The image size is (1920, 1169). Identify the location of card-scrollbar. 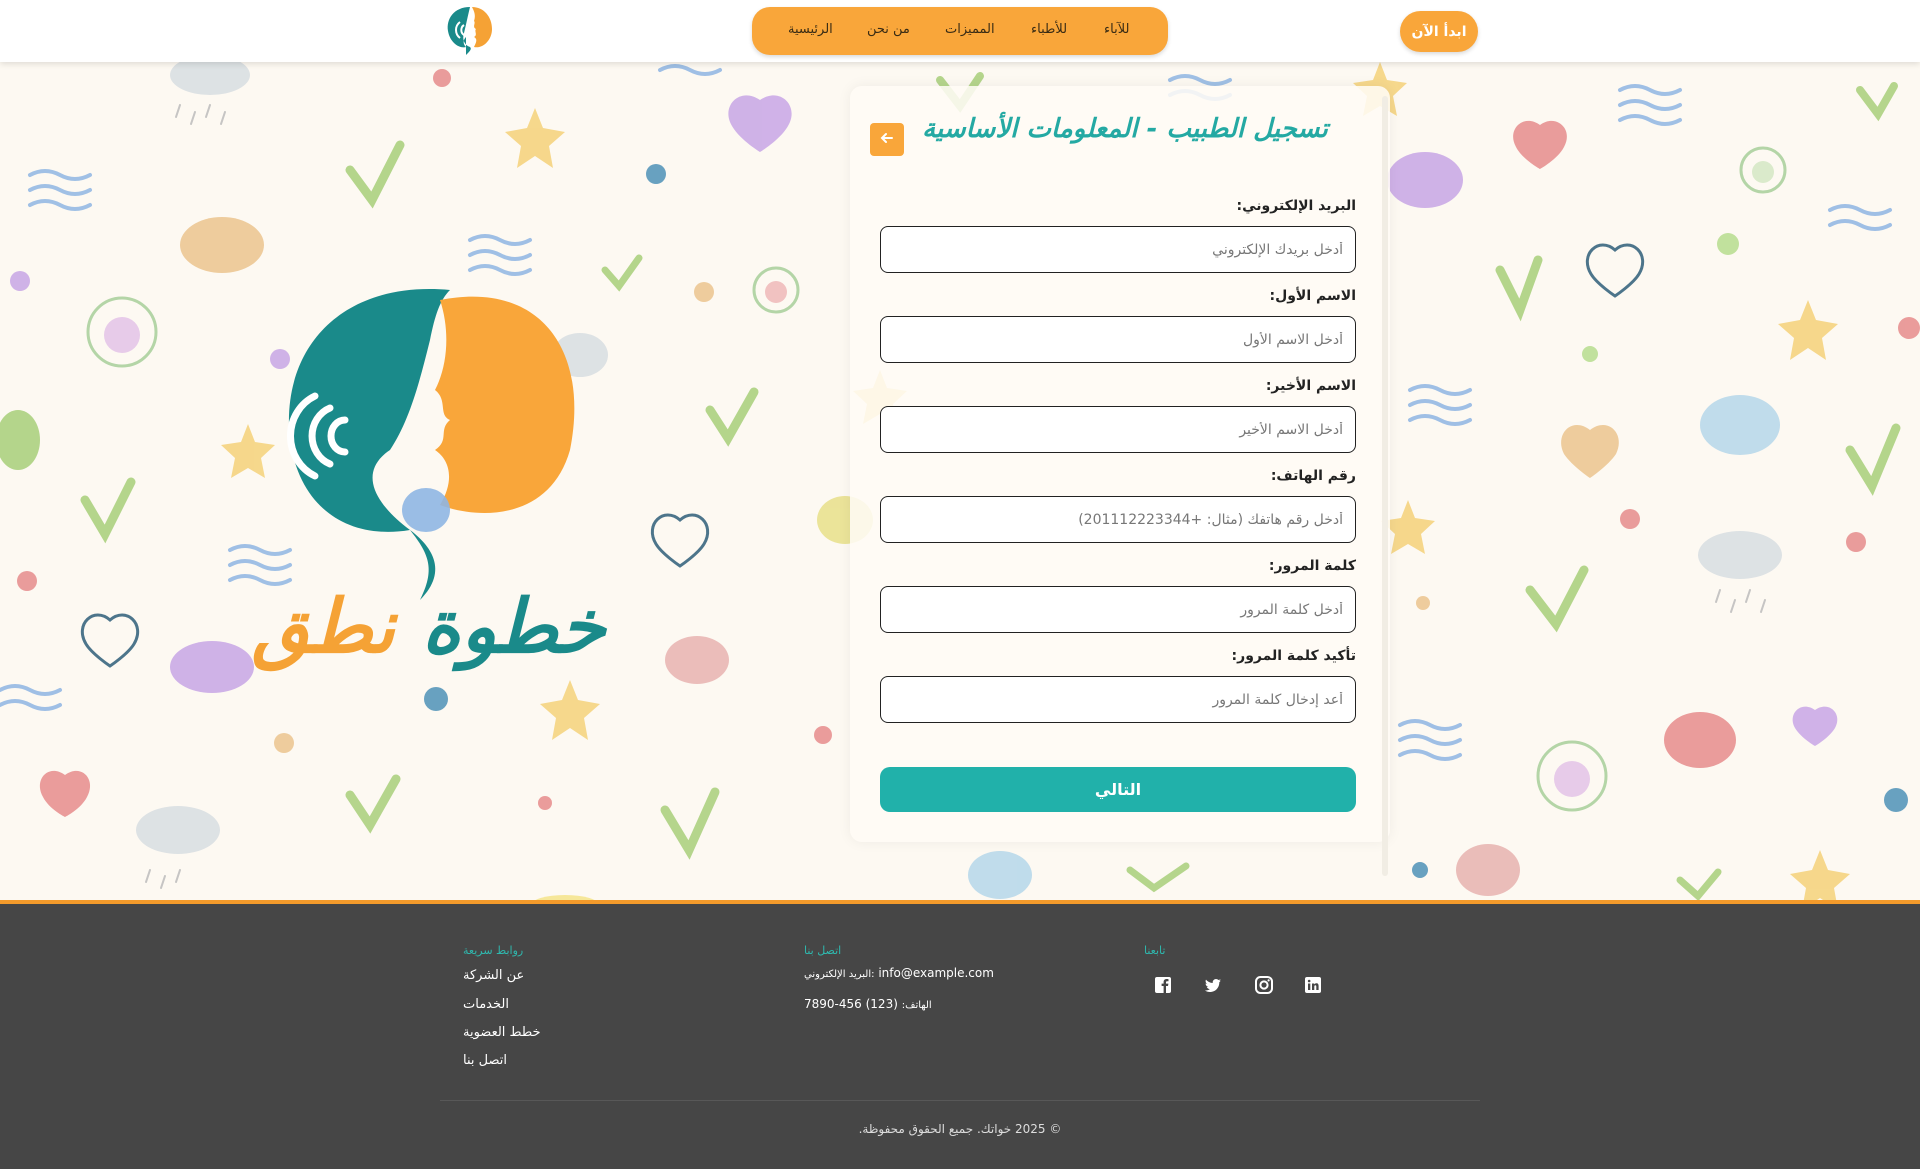
(1385, 486).